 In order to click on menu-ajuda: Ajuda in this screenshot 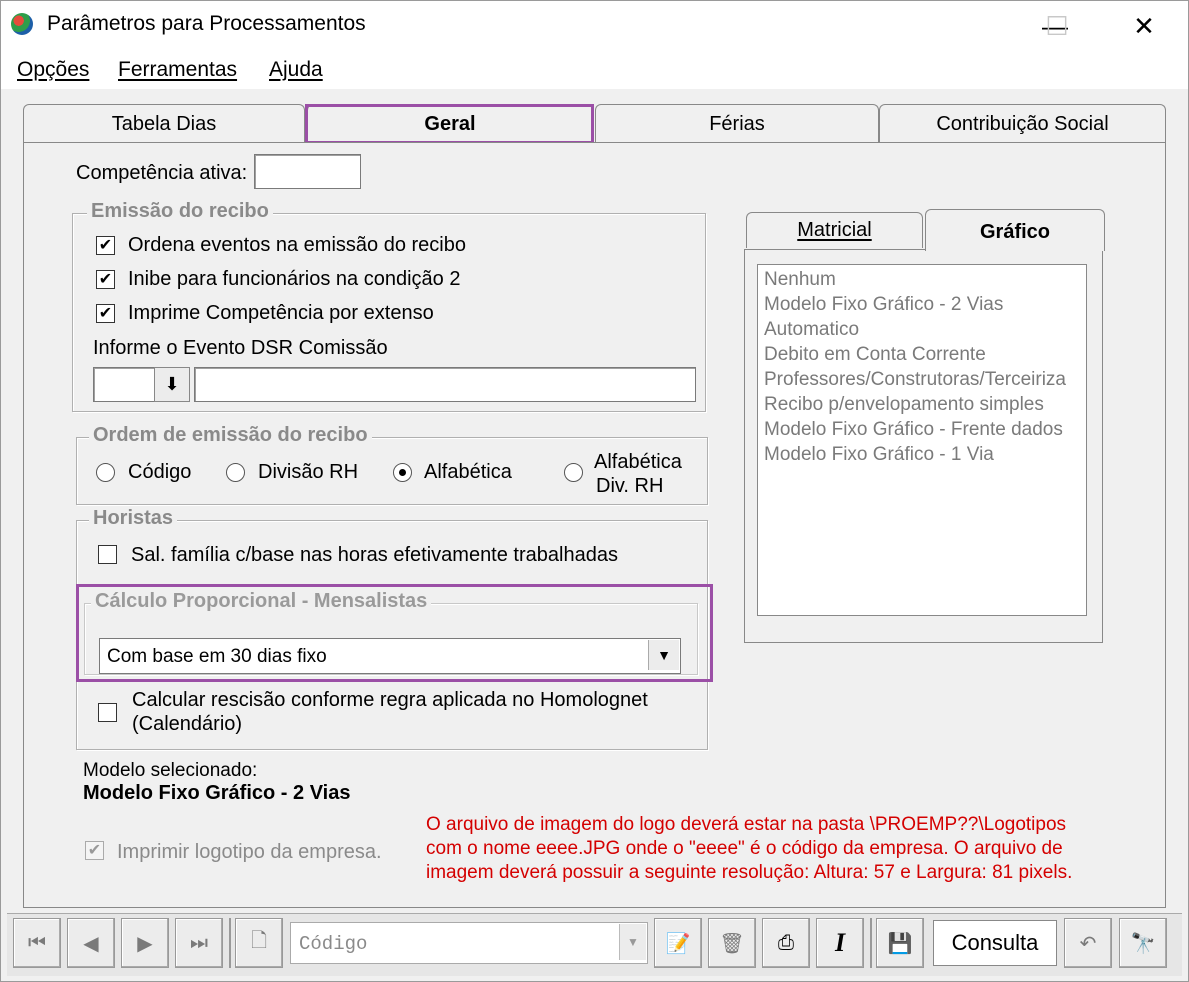, I will do `click(296, 70)`.